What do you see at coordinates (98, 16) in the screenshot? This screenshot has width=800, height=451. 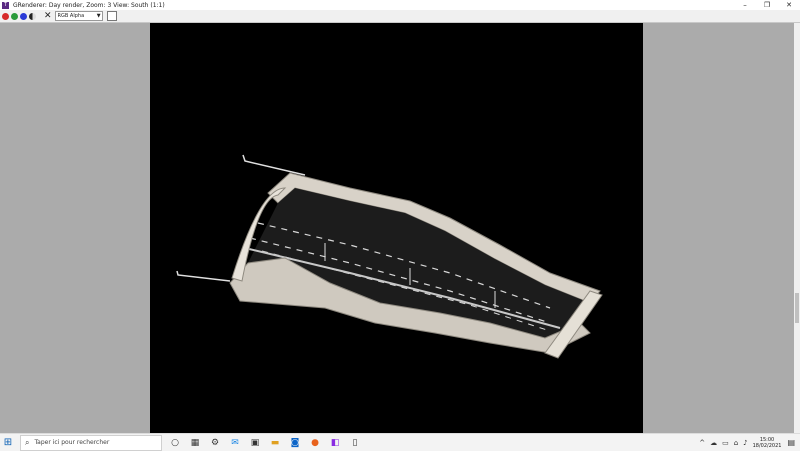 I see `chevron-down-icon: ▼` at bounding box center [98, 16].